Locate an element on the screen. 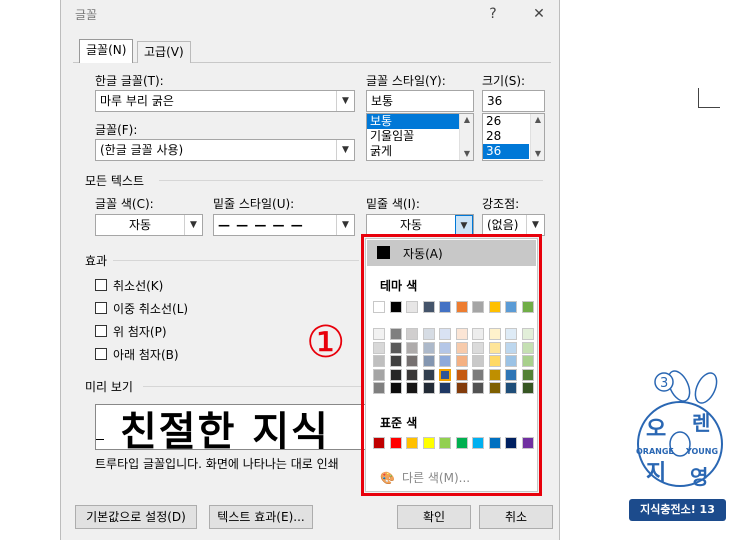 Image resolution: width=740 pixels, height=540 pixels. underline-style-value: — — — — — is located at coordinates (261, 225).